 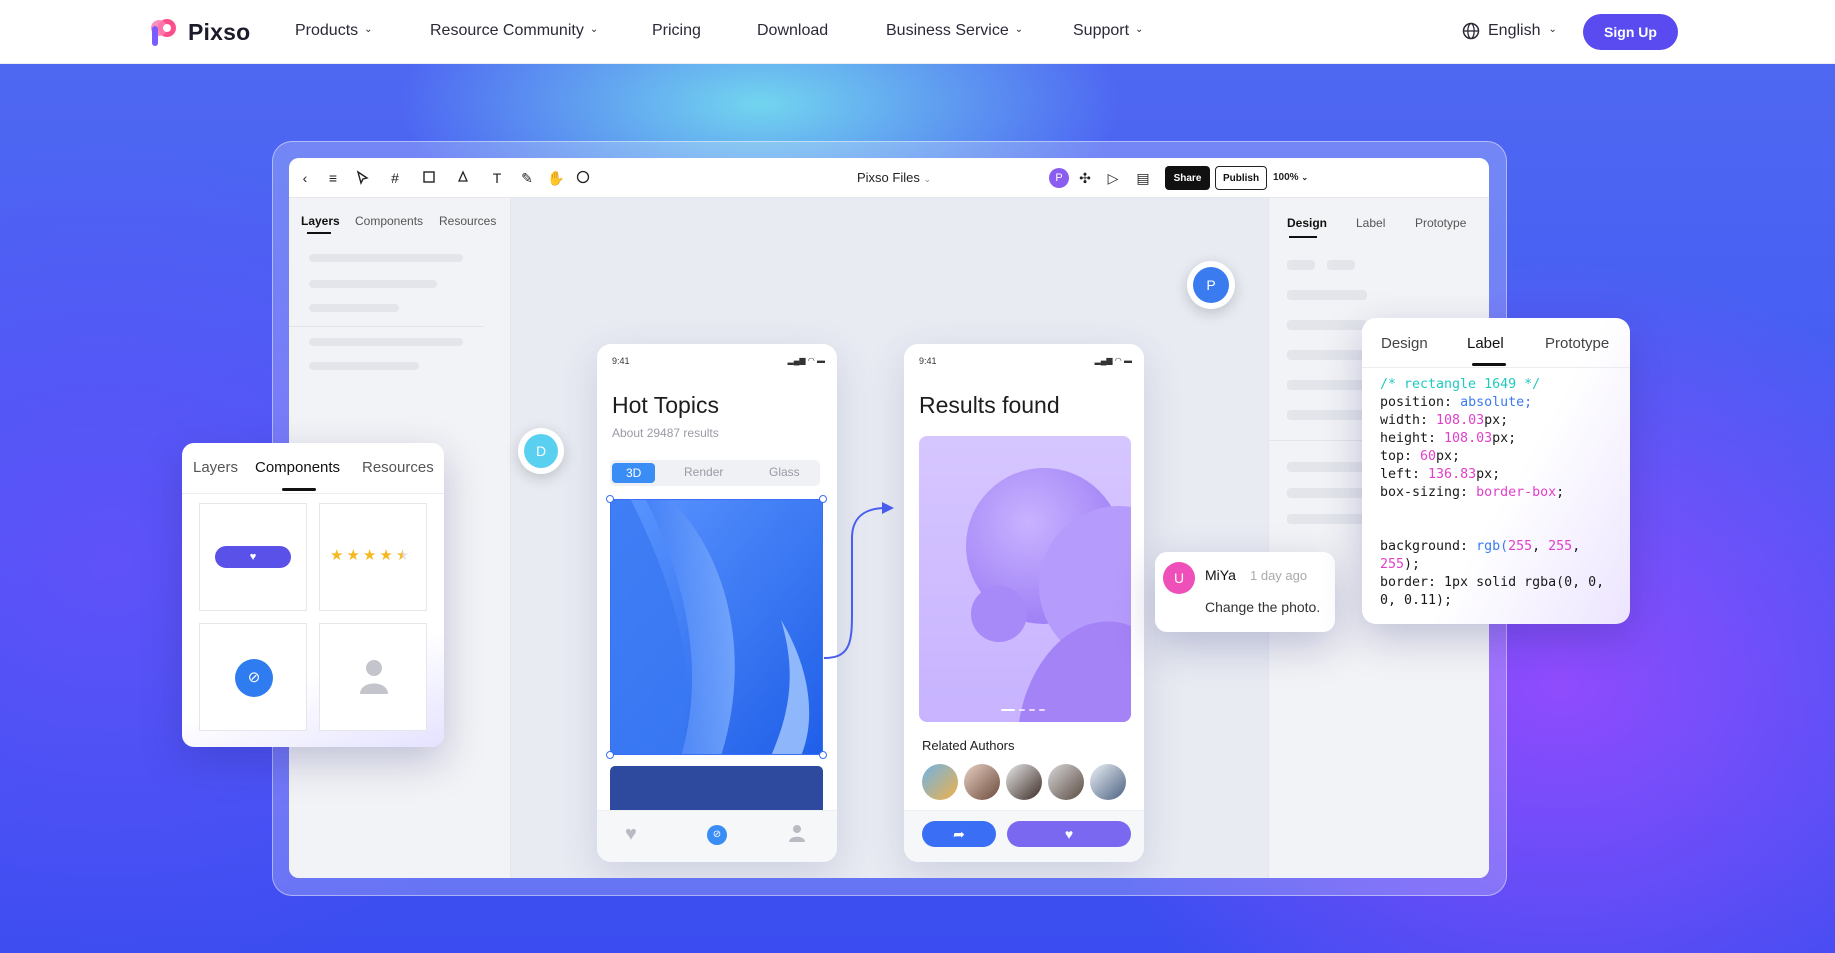 I want to click on tab-resources: Resources, so click(x=467, y=221).